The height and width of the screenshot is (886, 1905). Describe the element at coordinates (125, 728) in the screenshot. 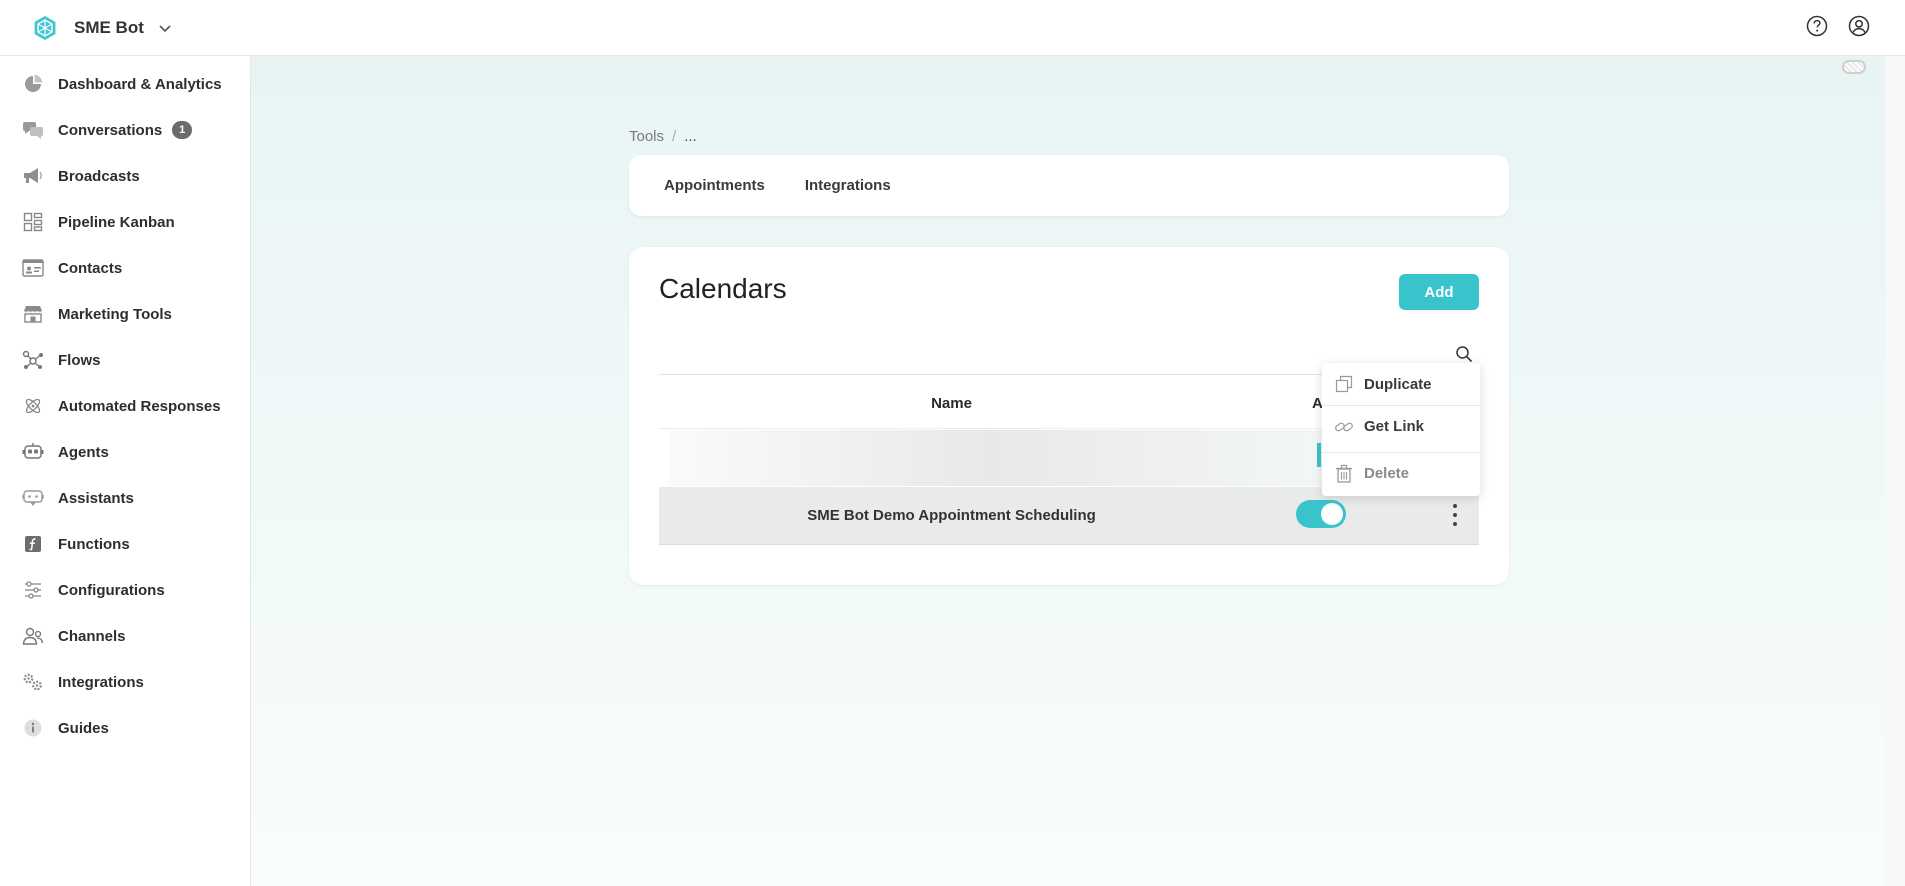

I see `sidebar-item-guides: Guides` at that location.